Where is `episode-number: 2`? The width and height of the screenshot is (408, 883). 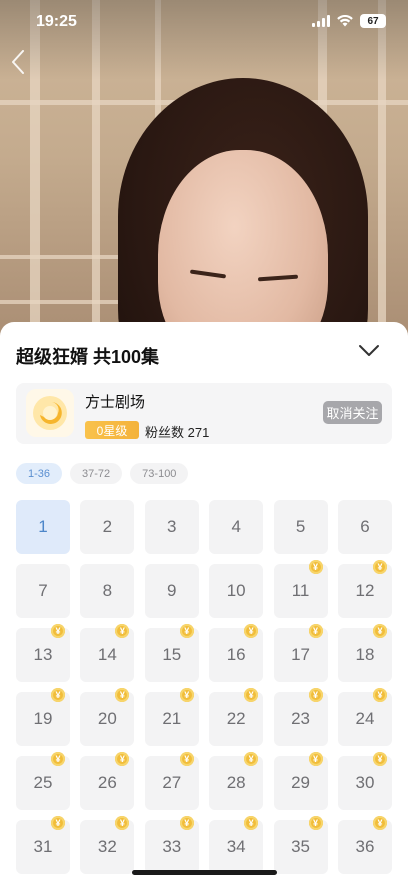 episode-number: 2 is located at coordinates (107, 526).